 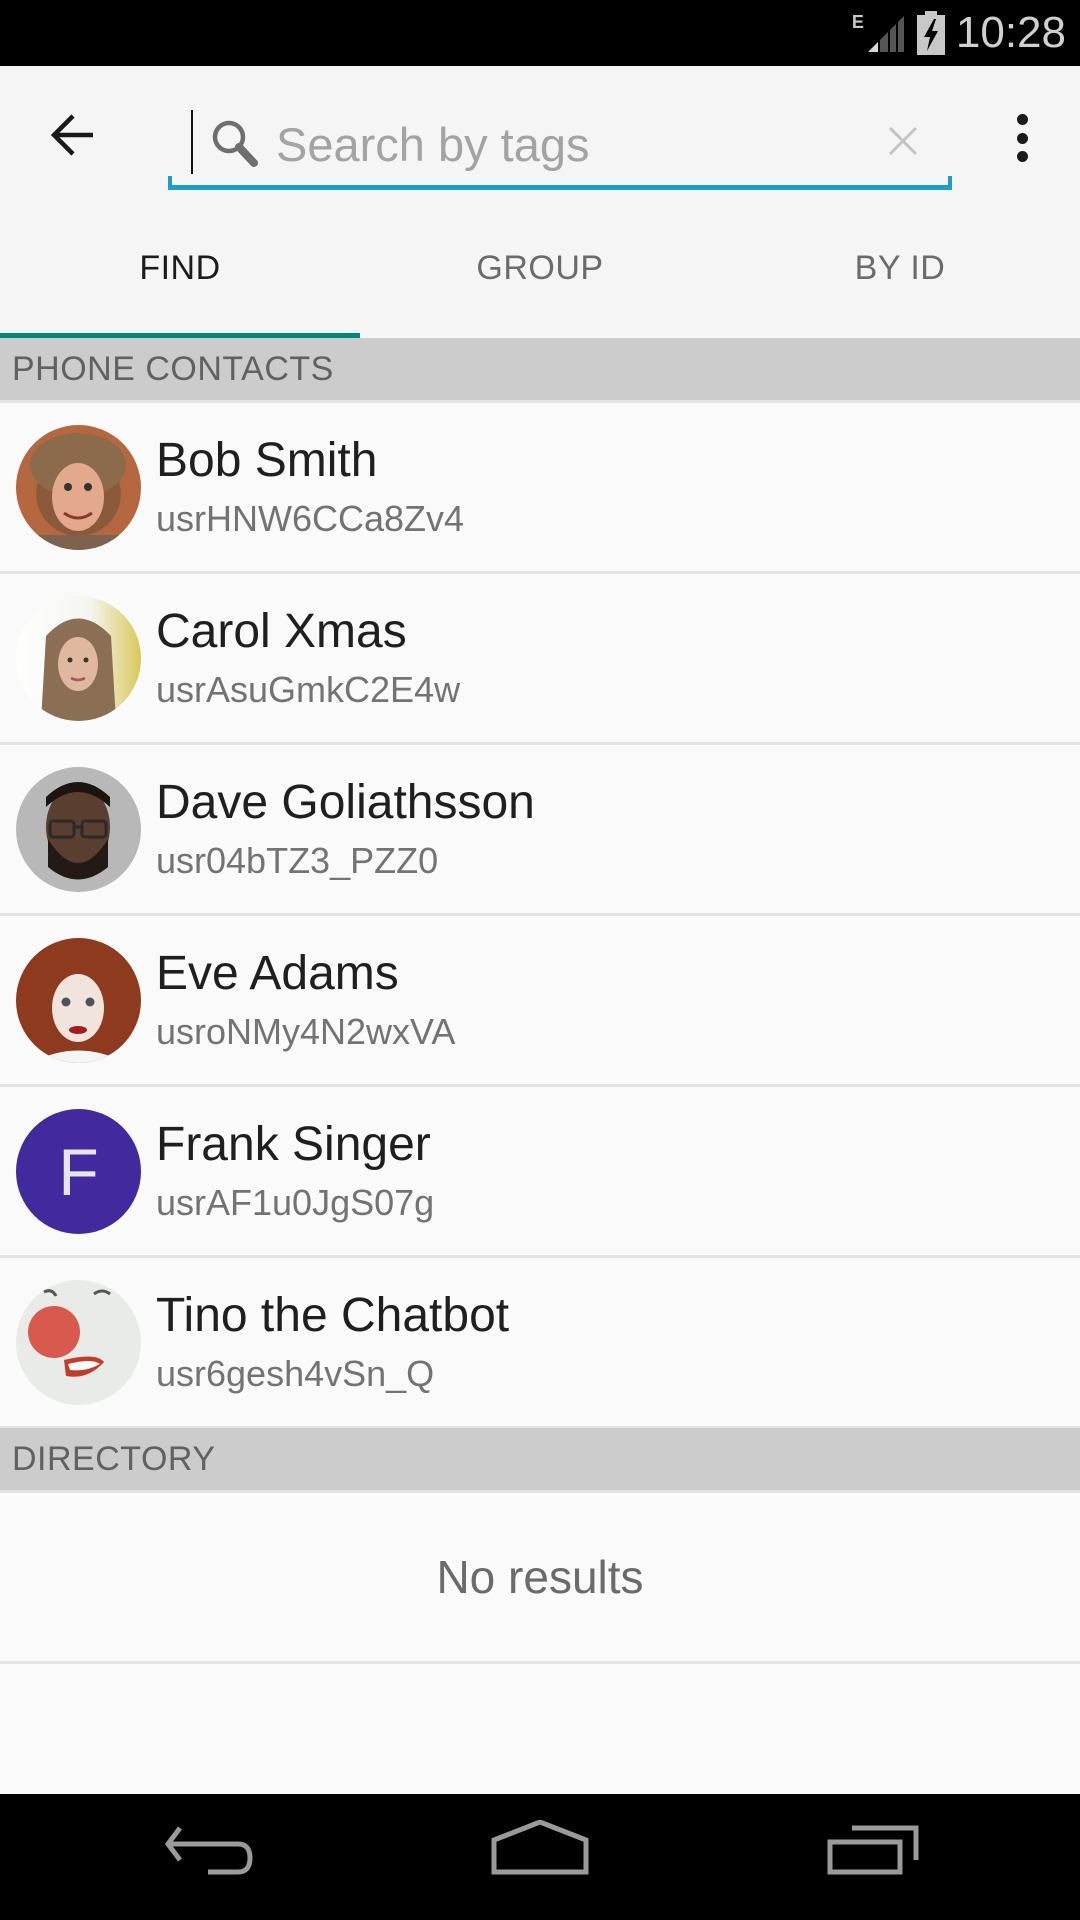 I want to click on contact-id: usroNMy4N2wxVA, so click(x=306, y=1031).